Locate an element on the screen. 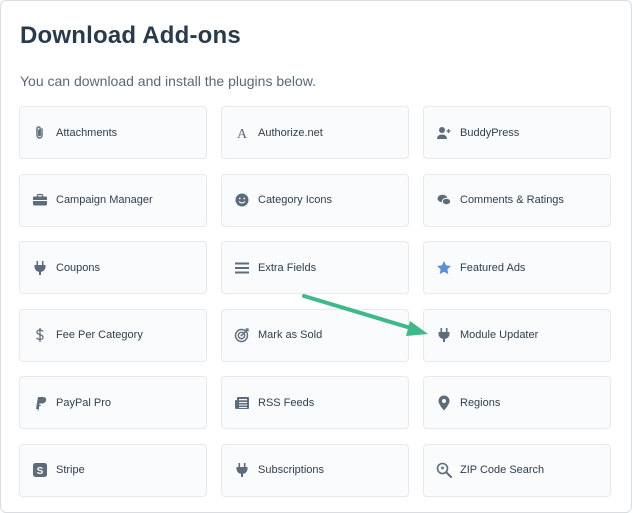 This screenshot has height=513, width=632. addon-card: Attachments is located at coordinates (113, 132).